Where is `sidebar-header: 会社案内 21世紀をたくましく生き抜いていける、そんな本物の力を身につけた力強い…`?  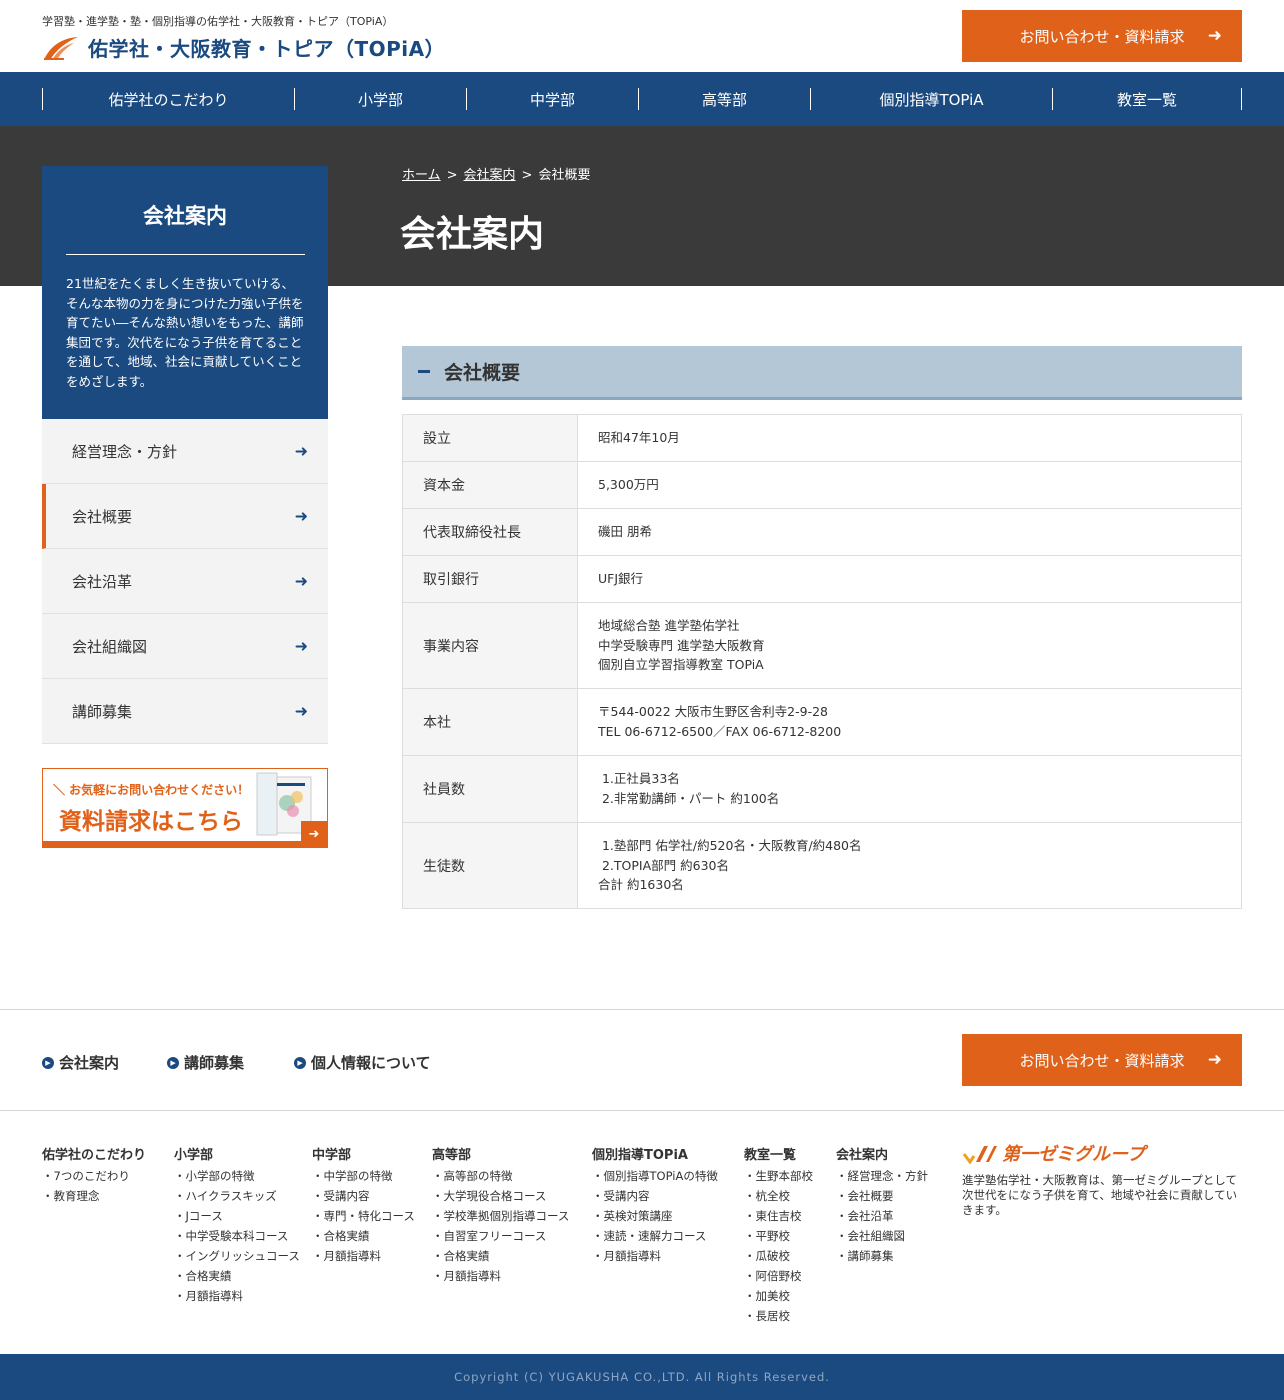 sidebar-header: 会社案内 21世紀をたくましく生き抜いていける、そんな本物の力を身につけた力強い… is located at coordinates (185, 292).